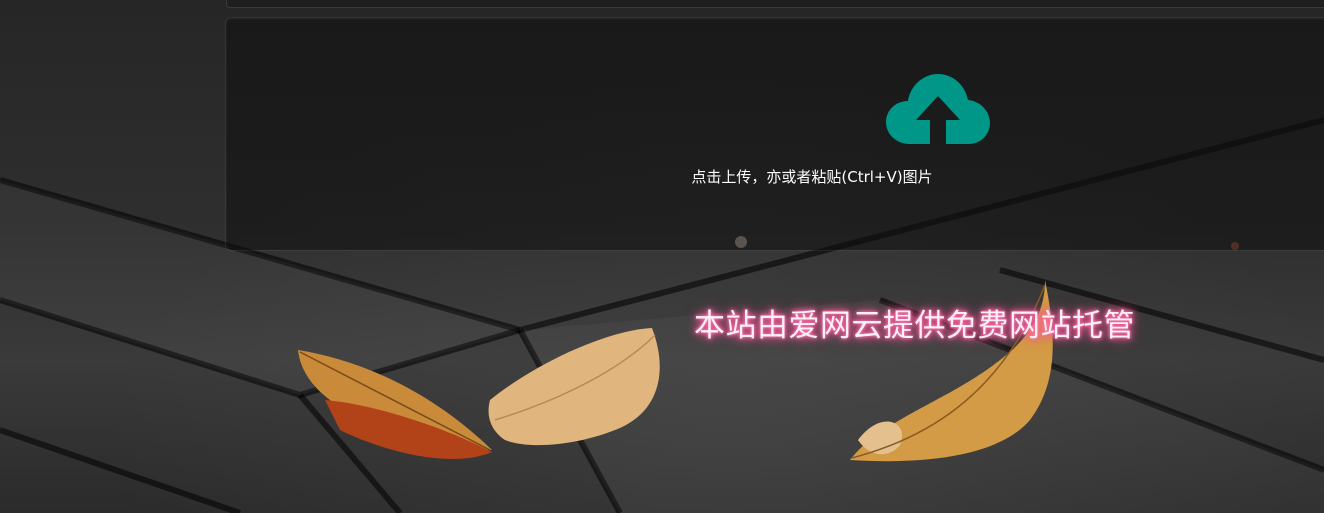 The image size is (1324, 513). I want to click on hosting-credit: 本站由爱网云提供免费网站托管, so click(914, 326).